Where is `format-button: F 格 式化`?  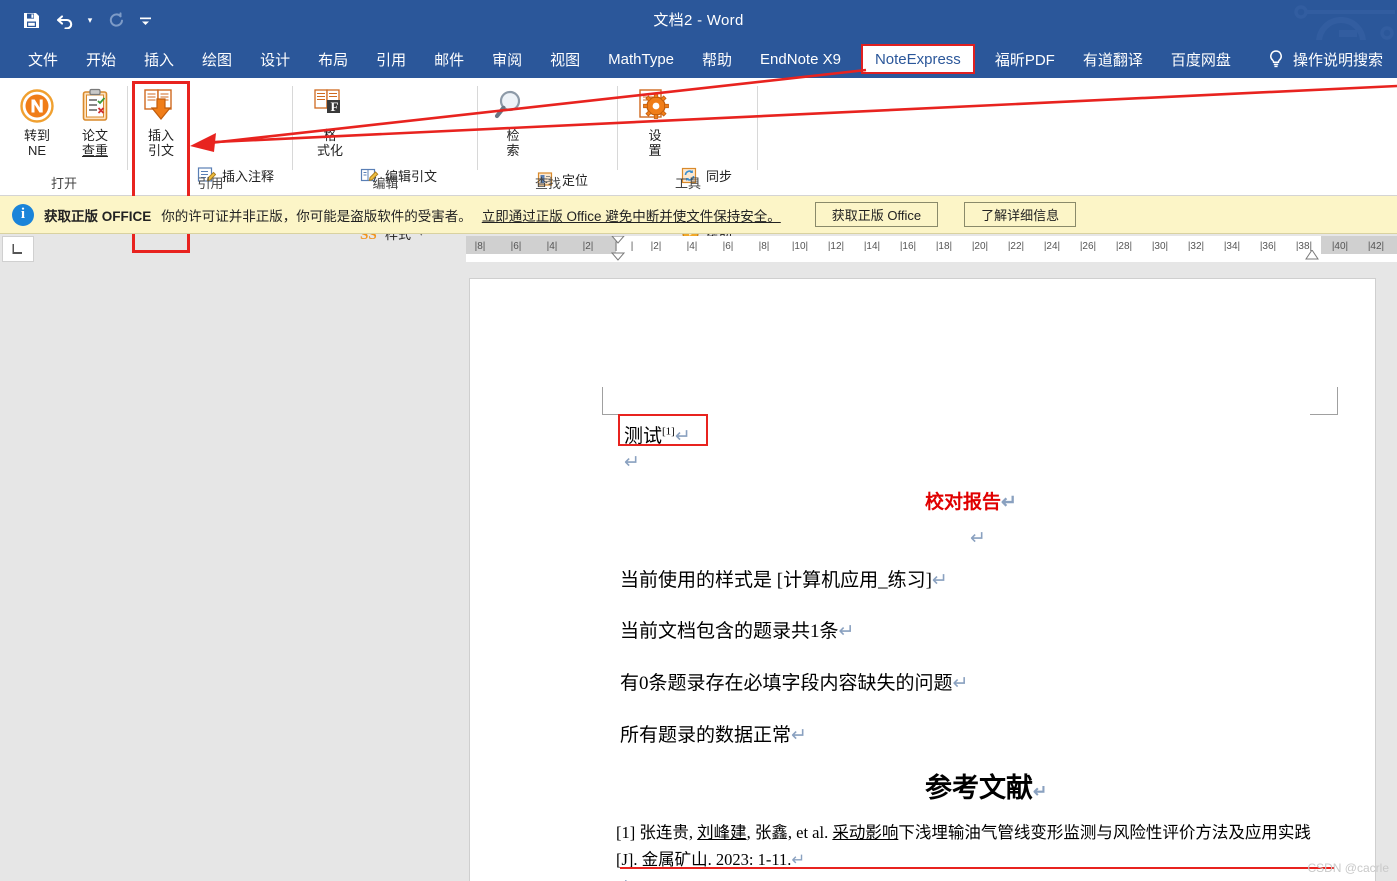 format-button: F 格 式化 is located at coordinates (330, 121).